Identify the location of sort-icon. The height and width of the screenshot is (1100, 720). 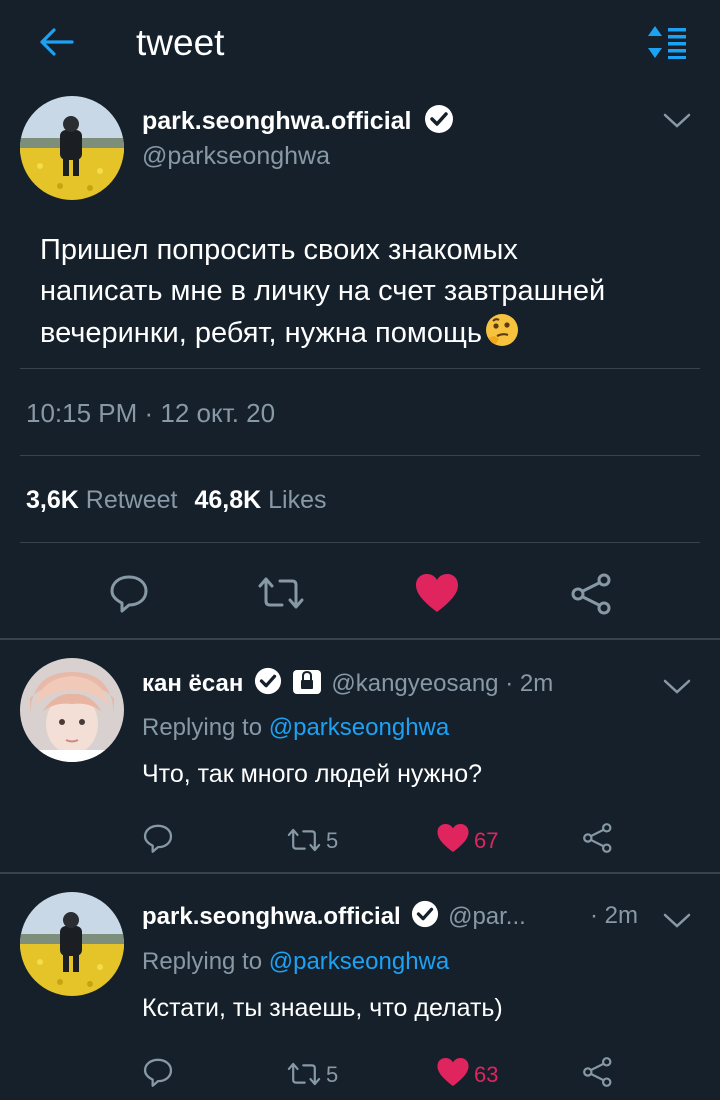
(669, 44).